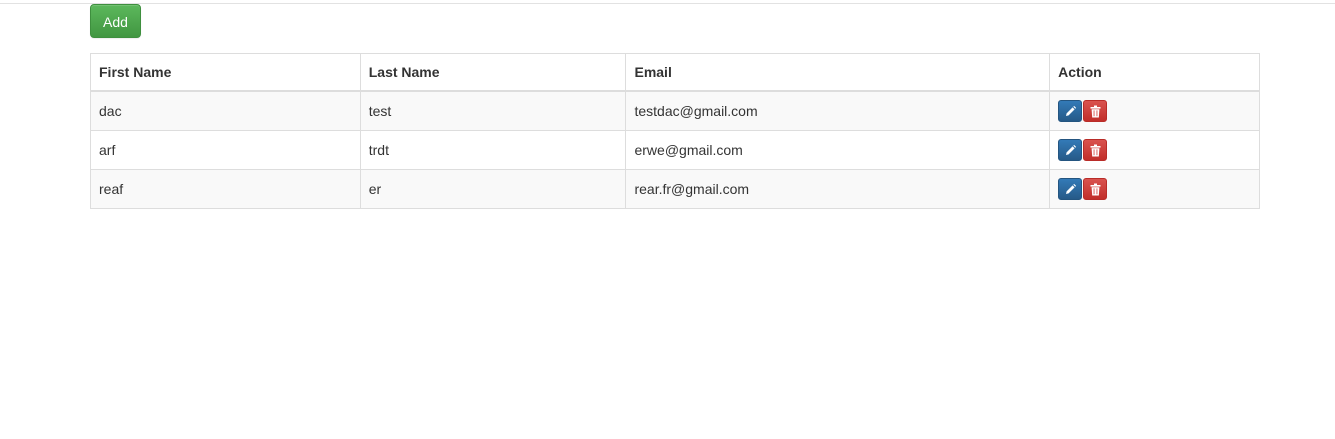 The image size is (1335, 439). I want to click on cell-last-name: trdt, so click(493, 150).